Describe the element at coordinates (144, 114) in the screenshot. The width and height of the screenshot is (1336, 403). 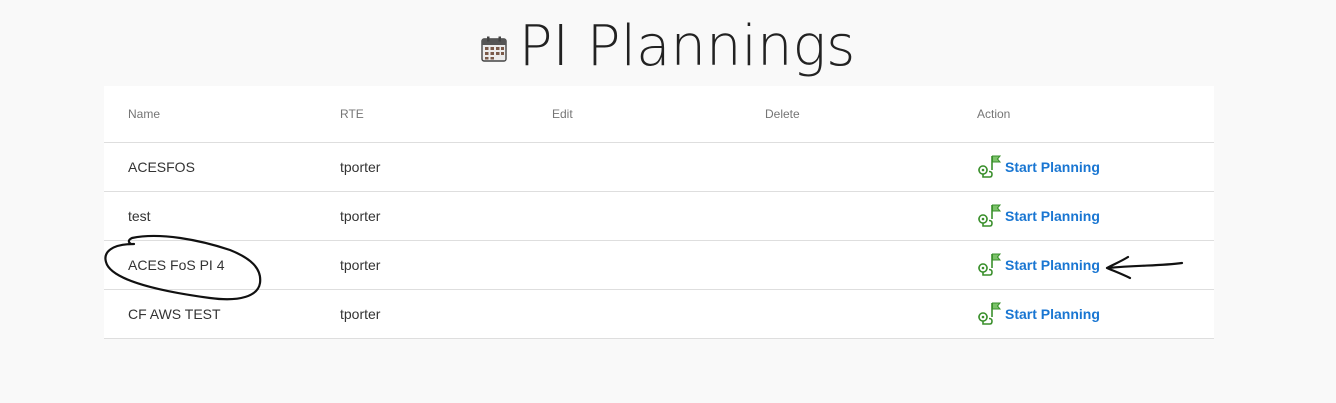
I see `column-header-name: Name` at that location.